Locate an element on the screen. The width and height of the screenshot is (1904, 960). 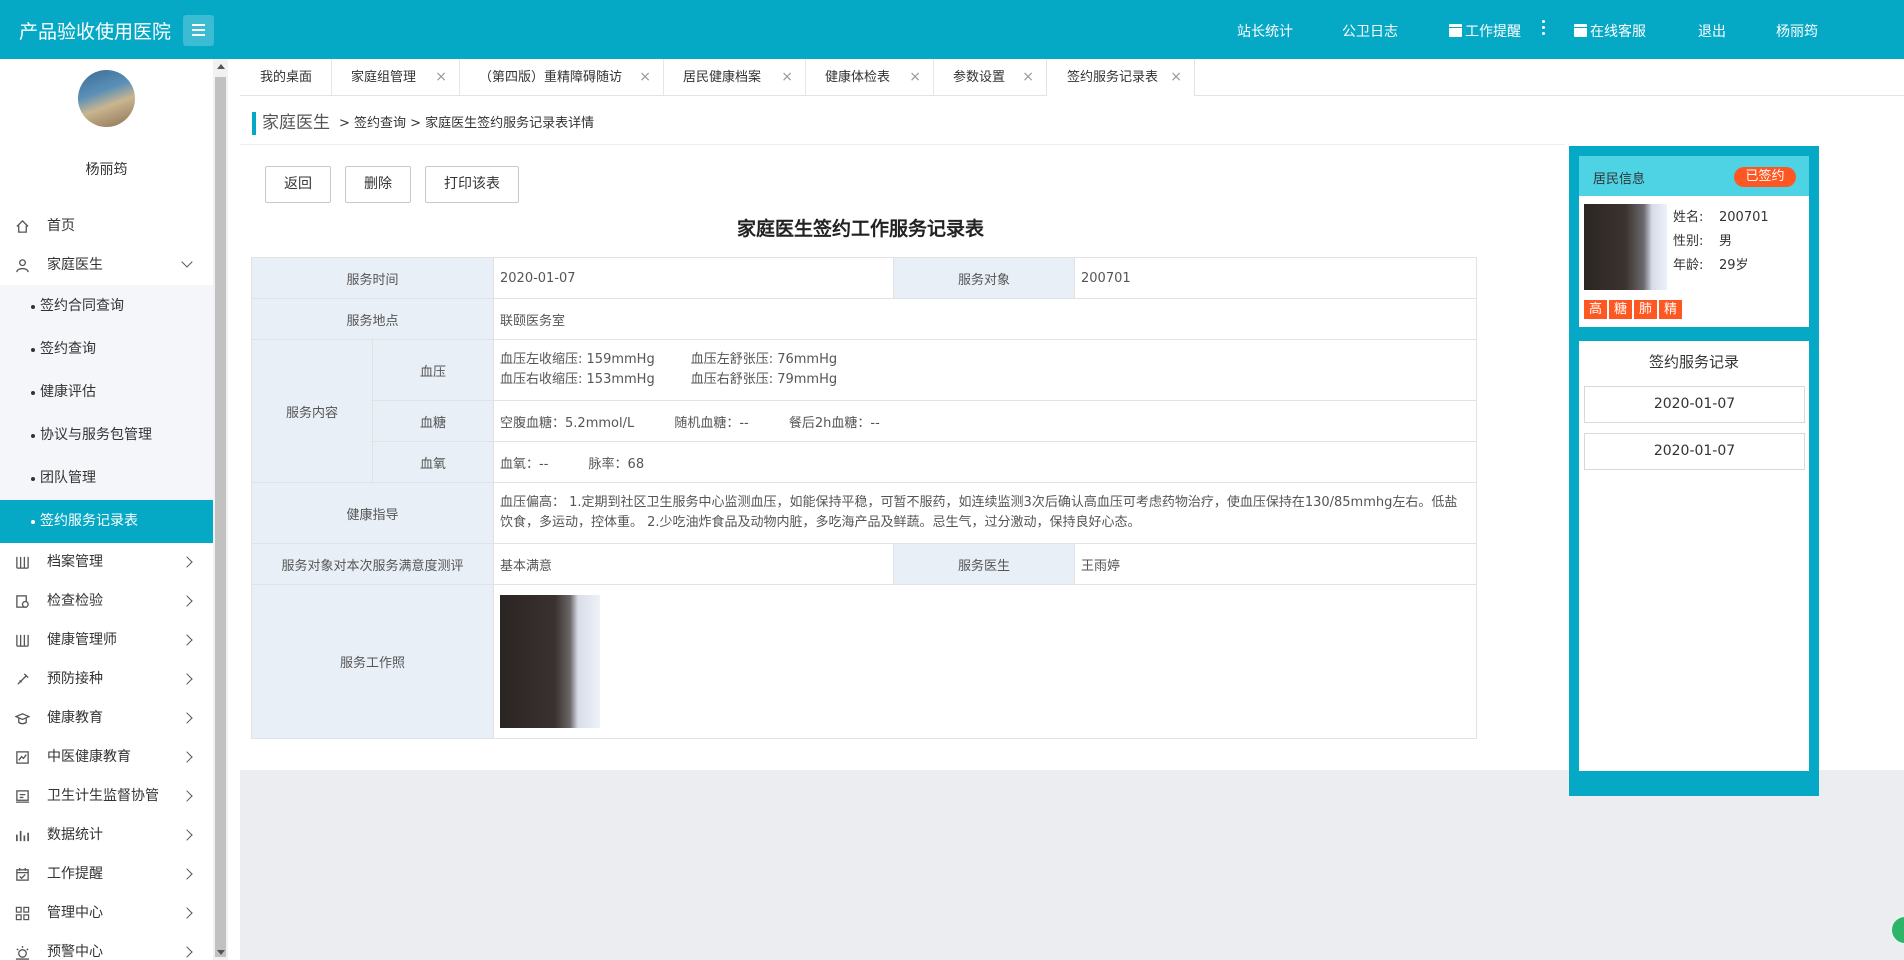
sidebar-item-management-center: 管理中心 is located at coordinates (106, 913).